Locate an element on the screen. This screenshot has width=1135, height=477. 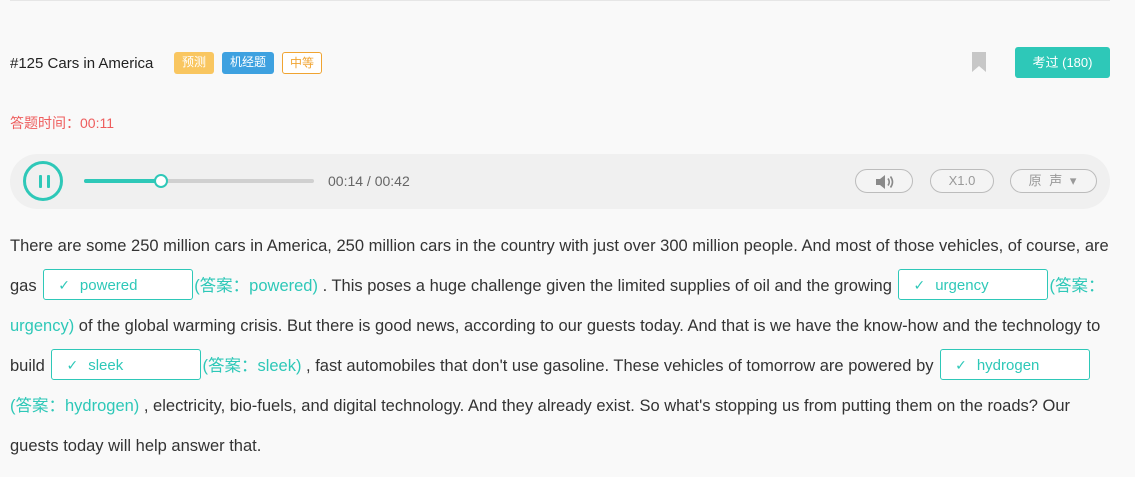
audio-player: 00:14 / 00:42 X1.0 原 声 ▾ is located at coordinates (560, 181).